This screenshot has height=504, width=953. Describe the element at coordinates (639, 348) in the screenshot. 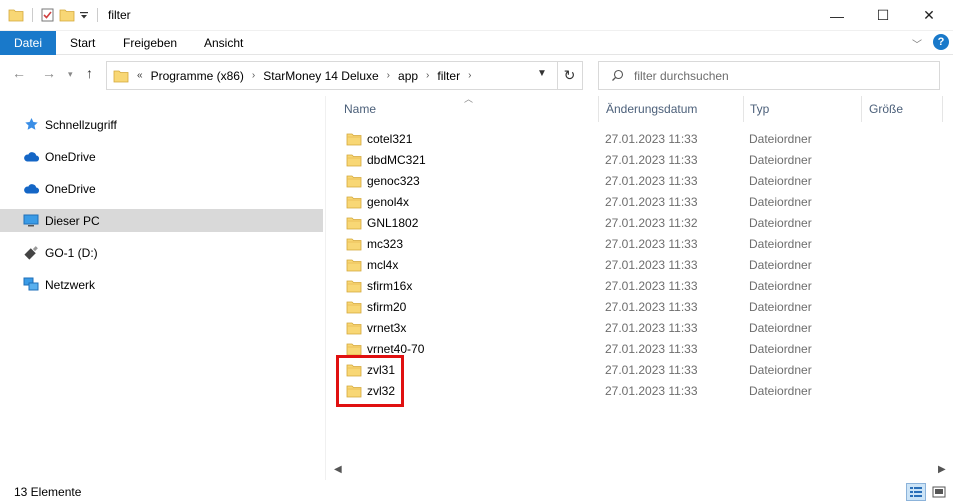

I see `file-row: vrnet40-70 27.01.2023 11:33 Dateiordner` at that location.